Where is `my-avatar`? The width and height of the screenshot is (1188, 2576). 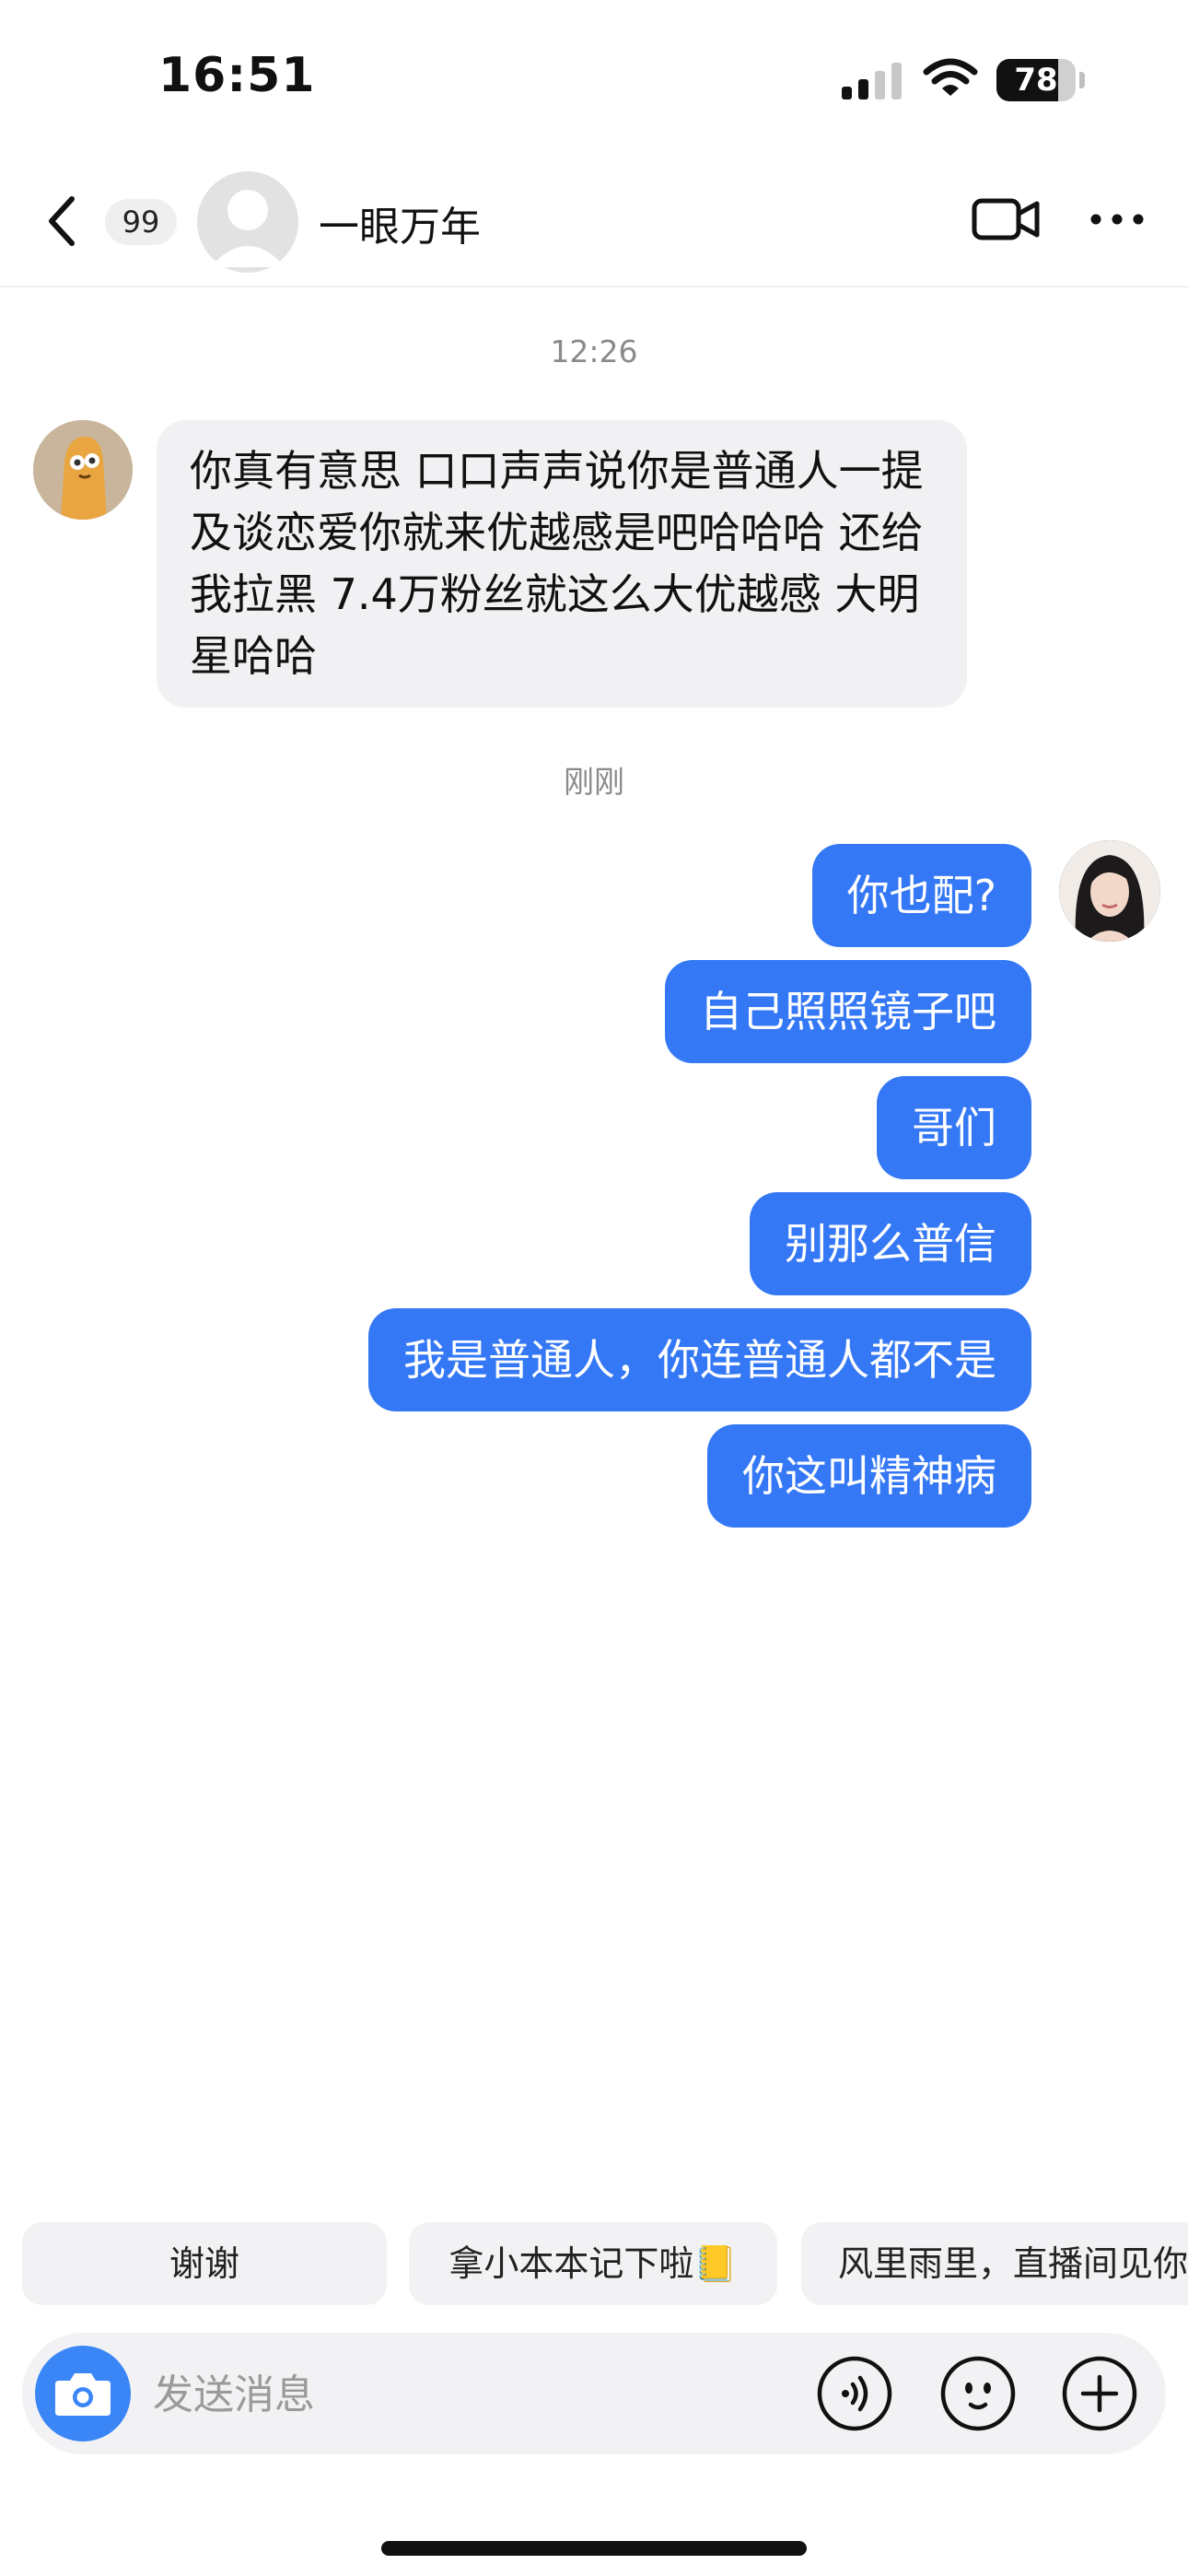 my-avatar is located at coordinates (1109, 891).